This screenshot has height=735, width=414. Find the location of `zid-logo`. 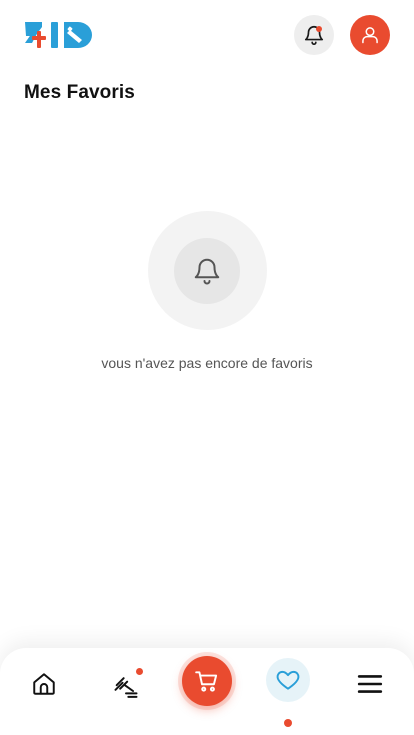

zid-logo is located at coordinates (59, 35).